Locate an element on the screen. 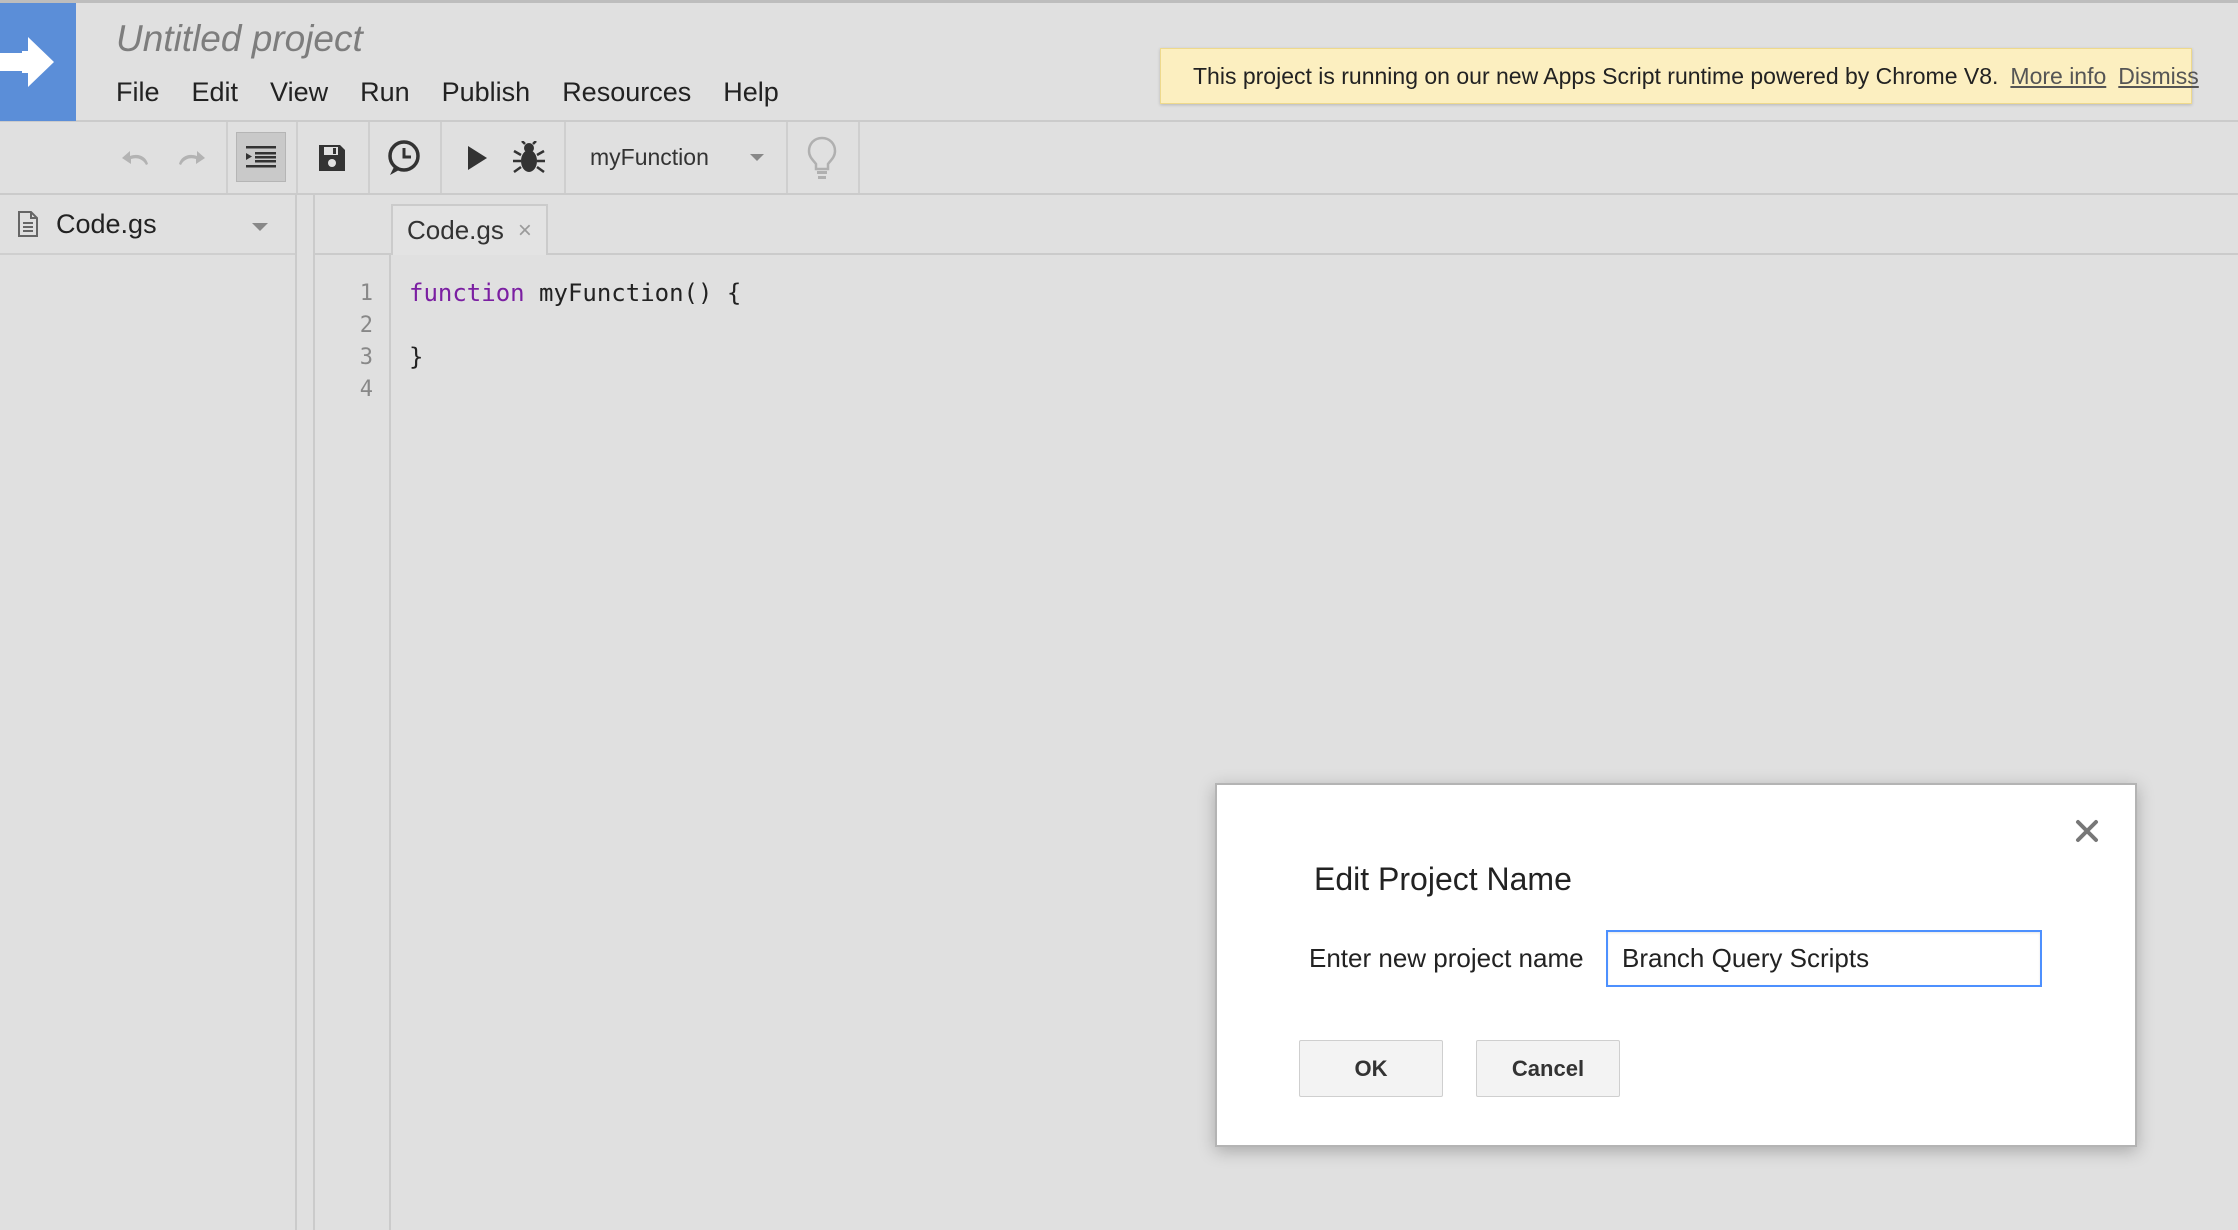  save-icon is located at coordinates (332, 157).